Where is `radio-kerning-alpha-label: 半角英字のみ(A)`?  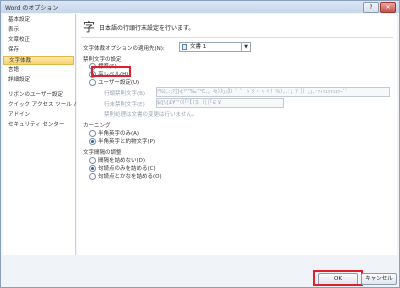 radio-kerning-alpha-label: 半角英字のみ(A) is located at coordinates (118, 133).